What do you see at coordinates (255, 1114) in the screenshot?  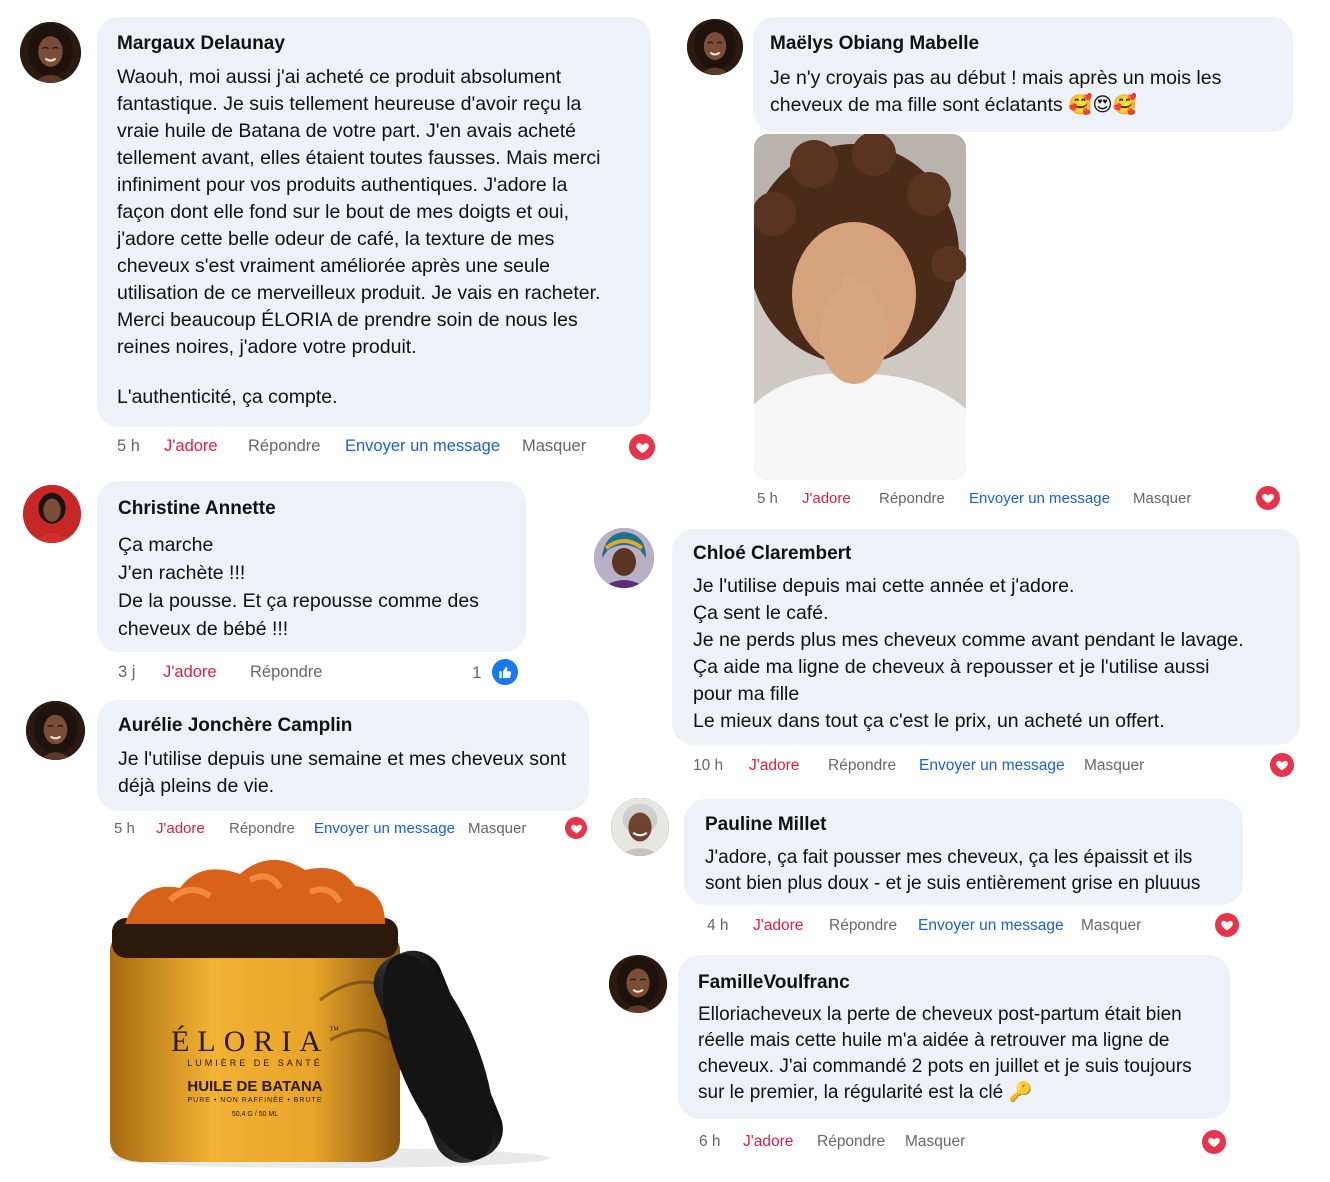 I see `product-size: 50,4 G / 50 ML` at bounding box center [255, 1114].